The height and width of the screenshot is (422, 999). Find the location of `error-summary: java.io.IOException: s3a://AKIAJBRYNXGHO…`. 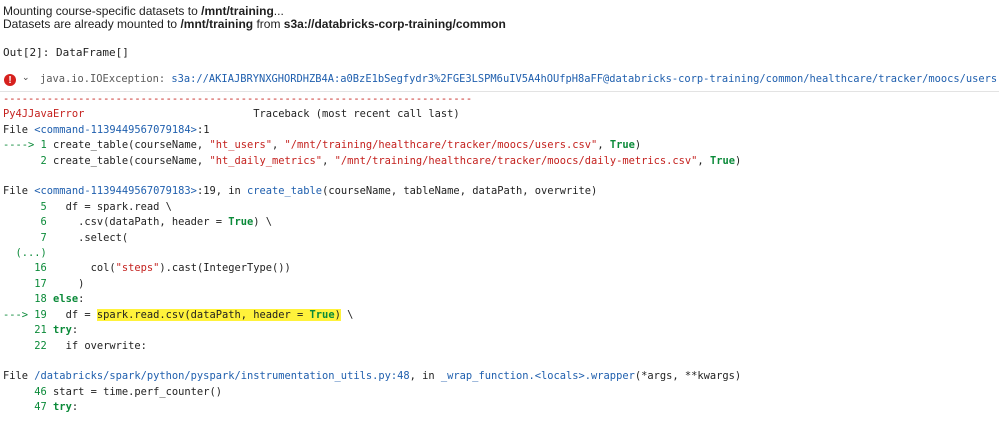

error-summary: java.io.IOException: s3a://AKIAJBRYNXGHO… is located at coordinates (519, 79).